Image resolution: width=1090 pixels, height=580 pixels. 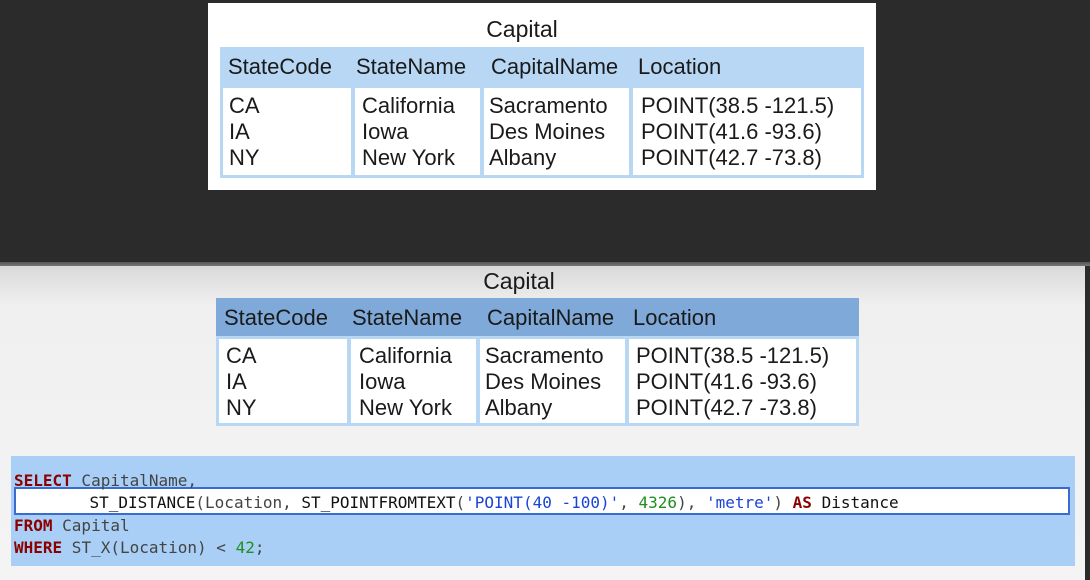 I want to click on sql-text: Capital, so click(x=91, y=525).